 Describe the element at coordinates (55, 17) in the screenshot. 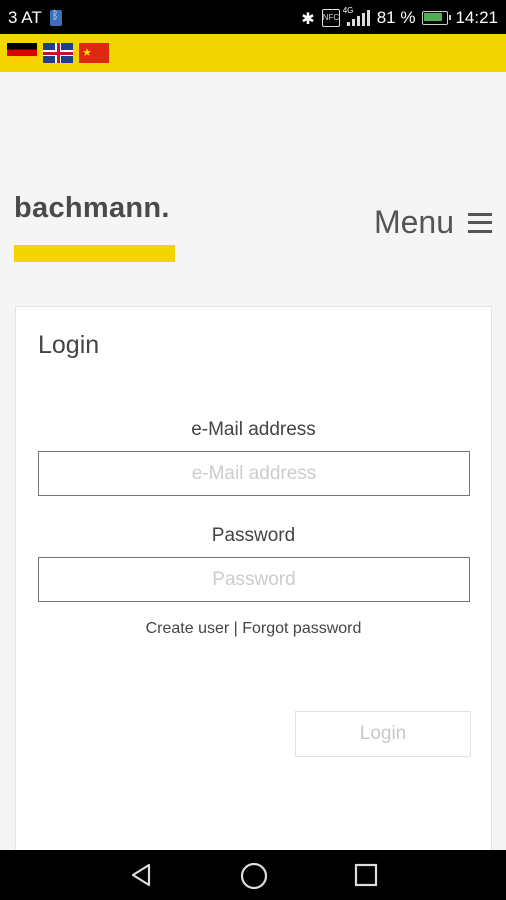

I see `notification-icon` at that location.